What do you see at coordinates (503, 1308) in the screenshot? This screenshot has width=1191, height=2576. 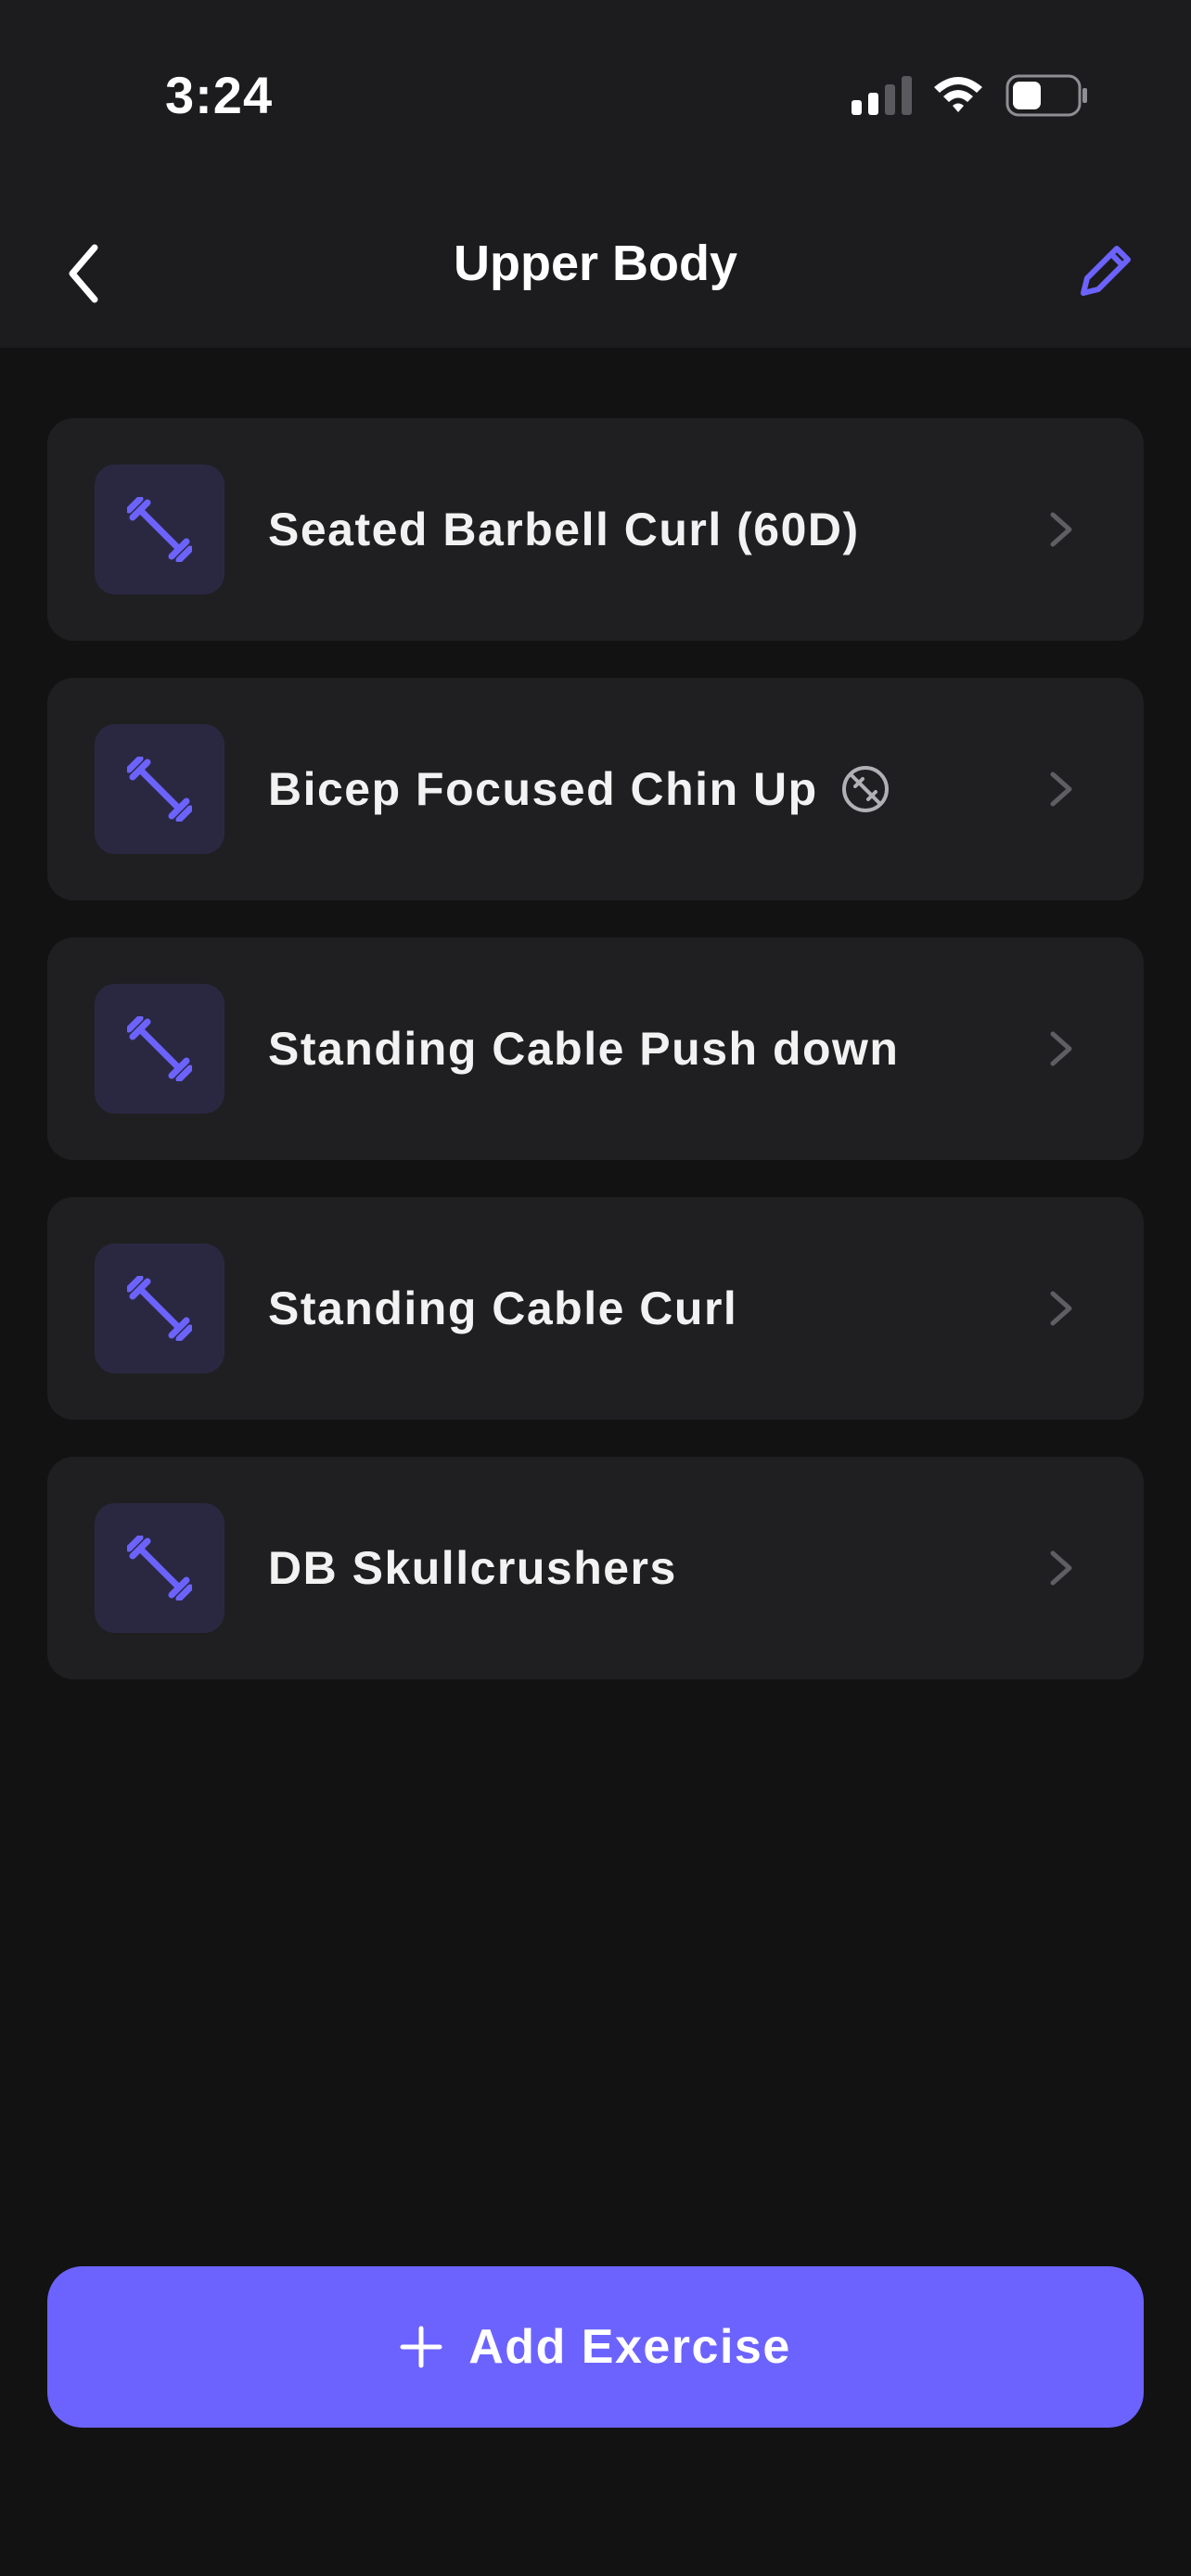 I see `exercise-name: Standing Cable Curl` at bounding box center [503, 1308].